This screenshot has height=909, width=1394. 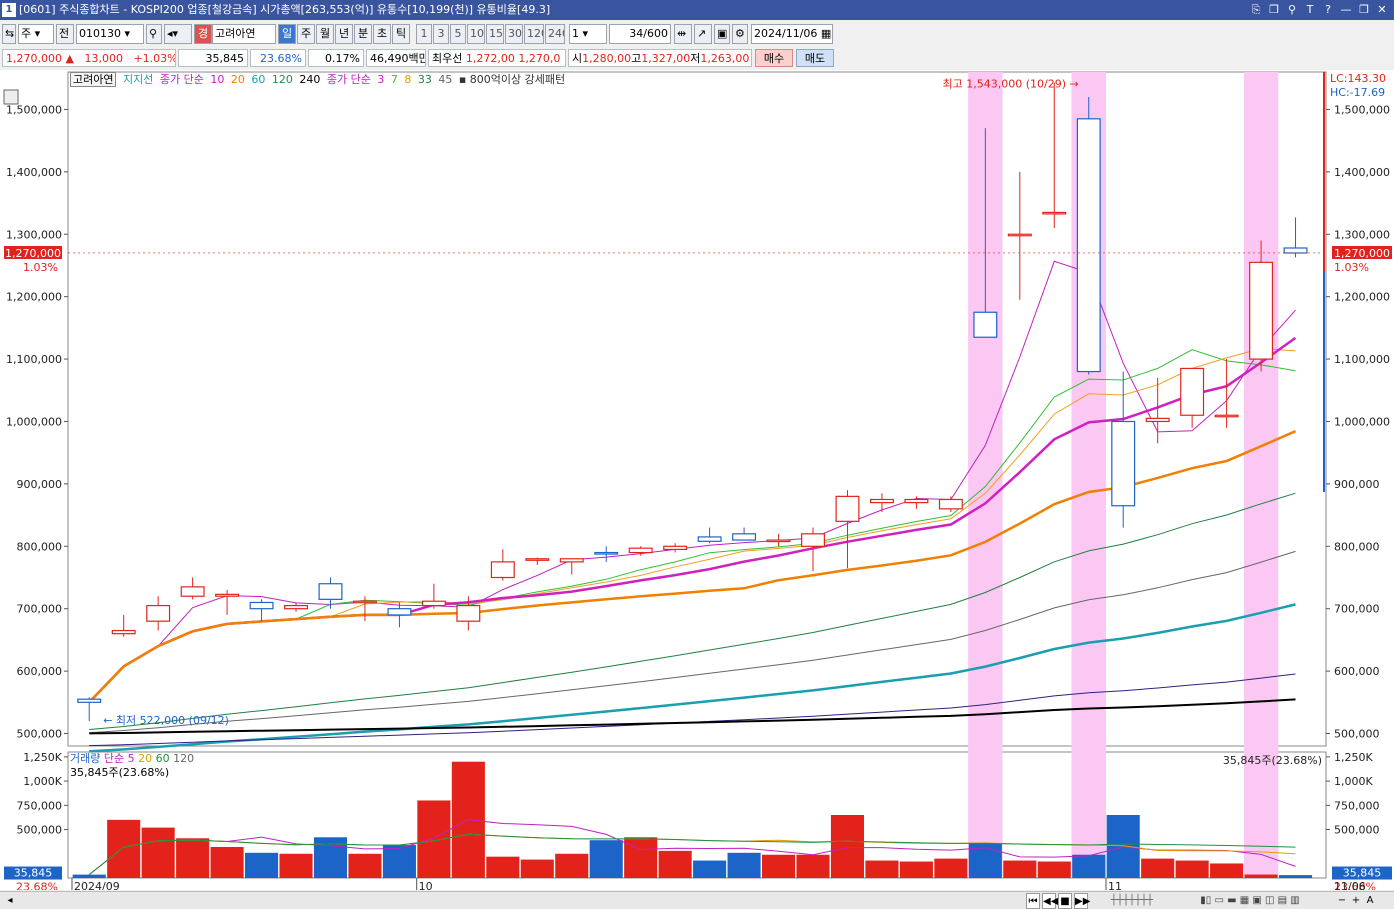 What do you see at coordinates (40, 805) in the screenshot?
I see `volume-tick-label-left-2: 750,000` at bounding box center [40, 805].